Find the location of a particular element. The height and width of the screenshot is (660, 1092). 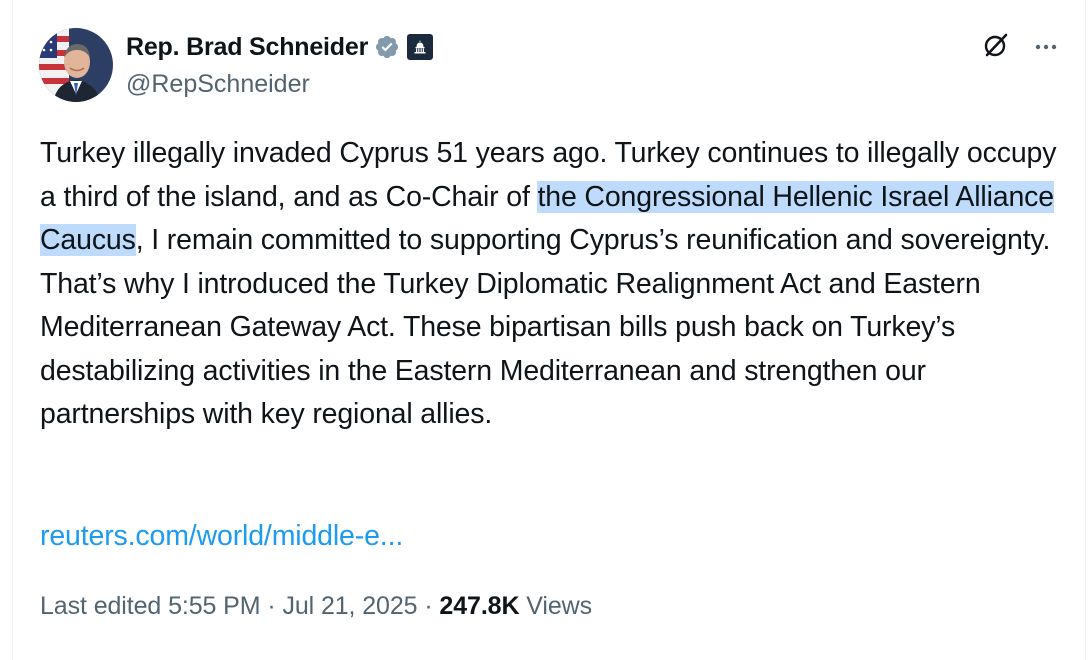

government-badge-icon is located at coordinates (420, 47).